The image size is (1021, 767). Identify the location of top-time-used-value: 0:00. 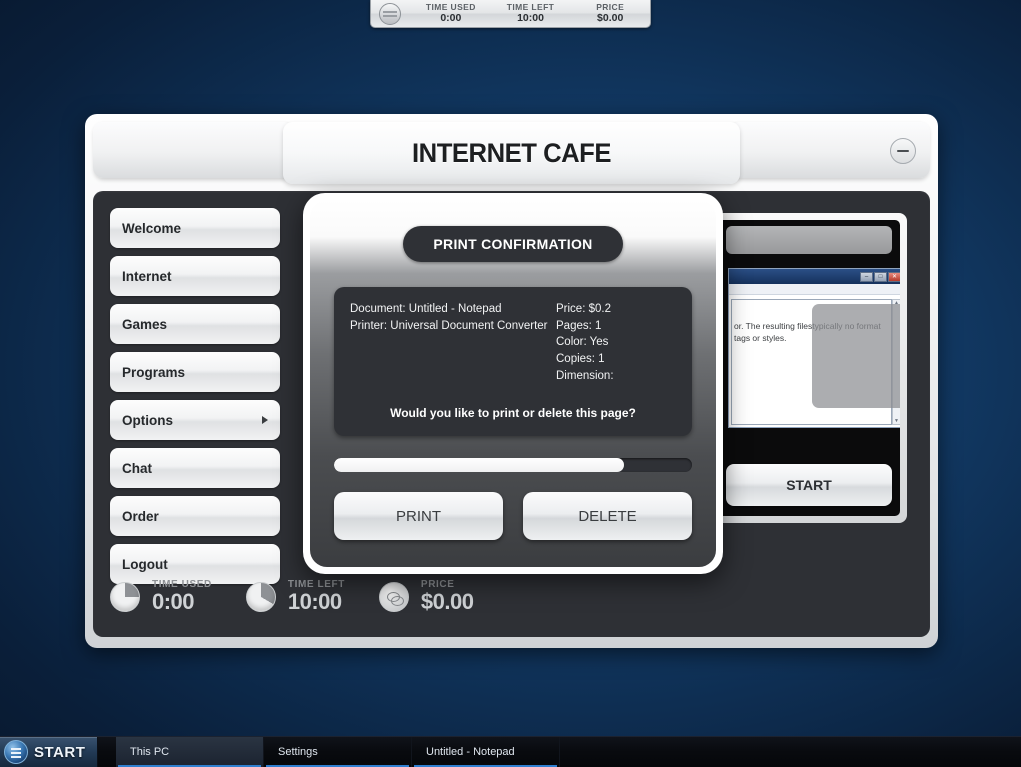
(451, 18).